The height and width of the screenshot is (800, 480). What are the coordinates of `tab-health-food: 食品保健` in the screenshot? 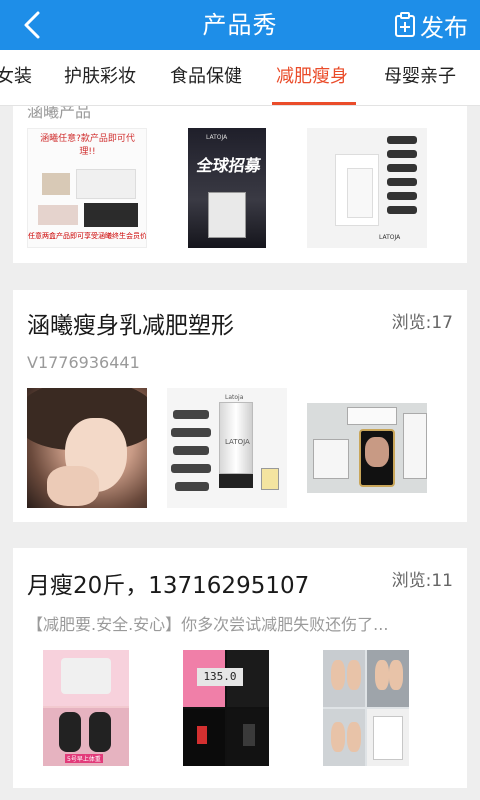 It's located at (206, 77).